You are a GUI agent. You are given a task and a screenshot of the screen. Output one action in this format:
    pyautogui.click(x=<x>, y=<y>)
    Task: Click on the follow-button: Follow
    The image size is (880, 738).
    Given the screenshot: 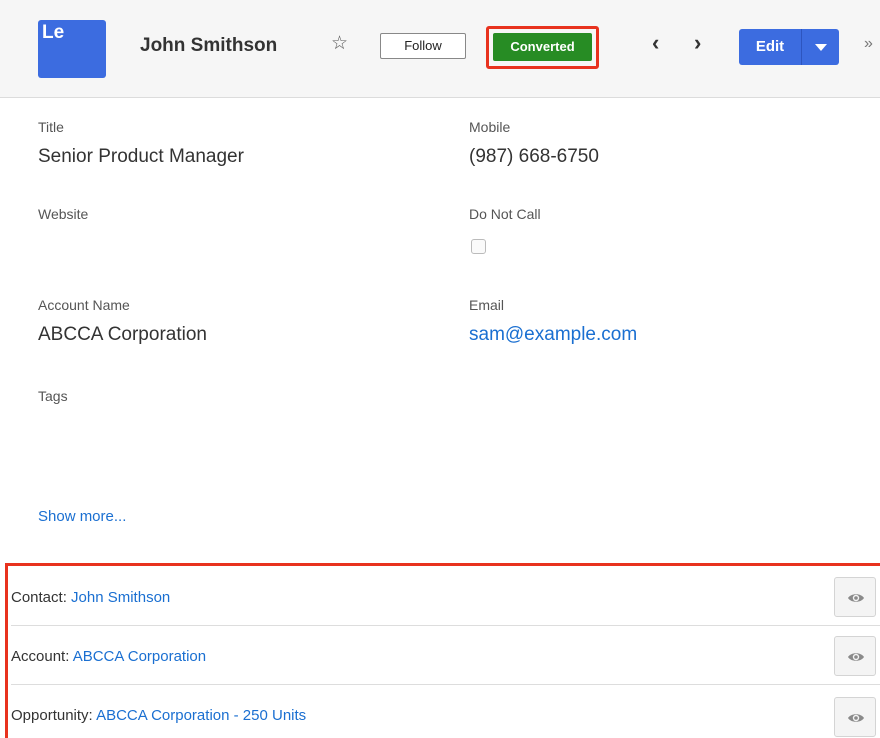 What is the action you would take?
    pyautogui.click(x=423, y=46)
    